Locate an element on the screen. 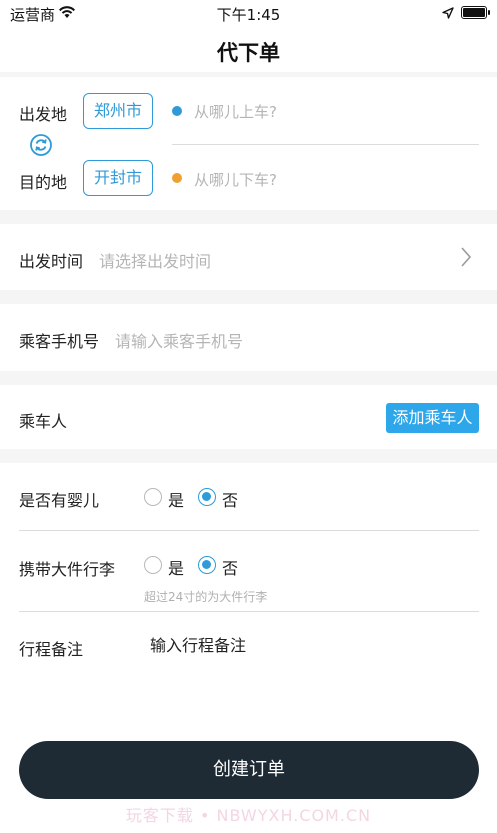 The width and height of the screenshot is (497, 833). departure-label: 出发地 is located at coordinates (43, 114).